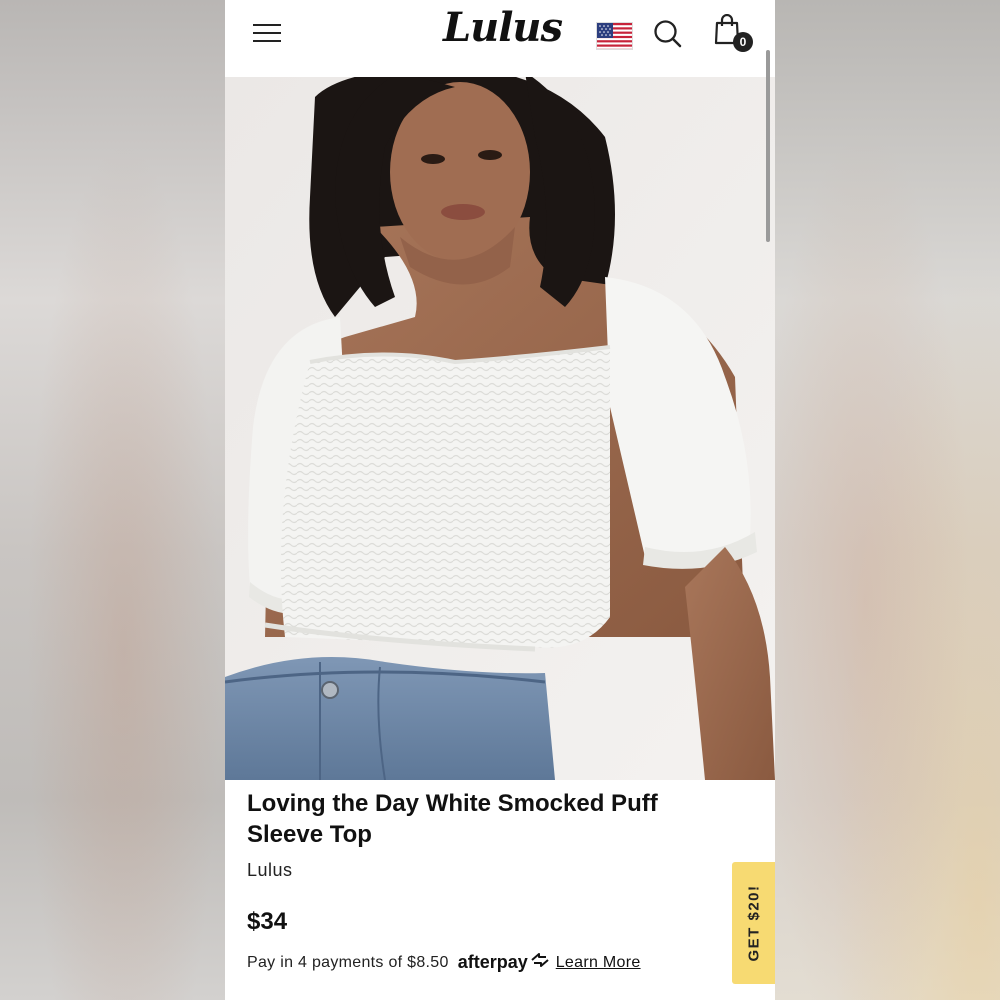 This screenshot has width=1000, height=1000. Describe the element at coordinates (668, 34) in the screenshot. I see `search-icon` at that location.